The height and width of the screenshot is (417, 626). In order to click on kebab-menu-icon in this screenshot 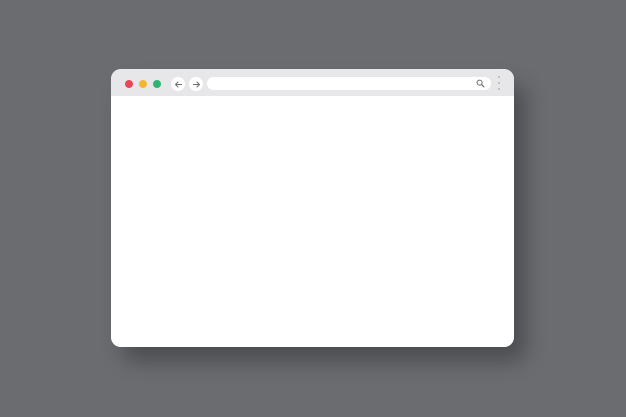, I will do `click(499, 83)`.